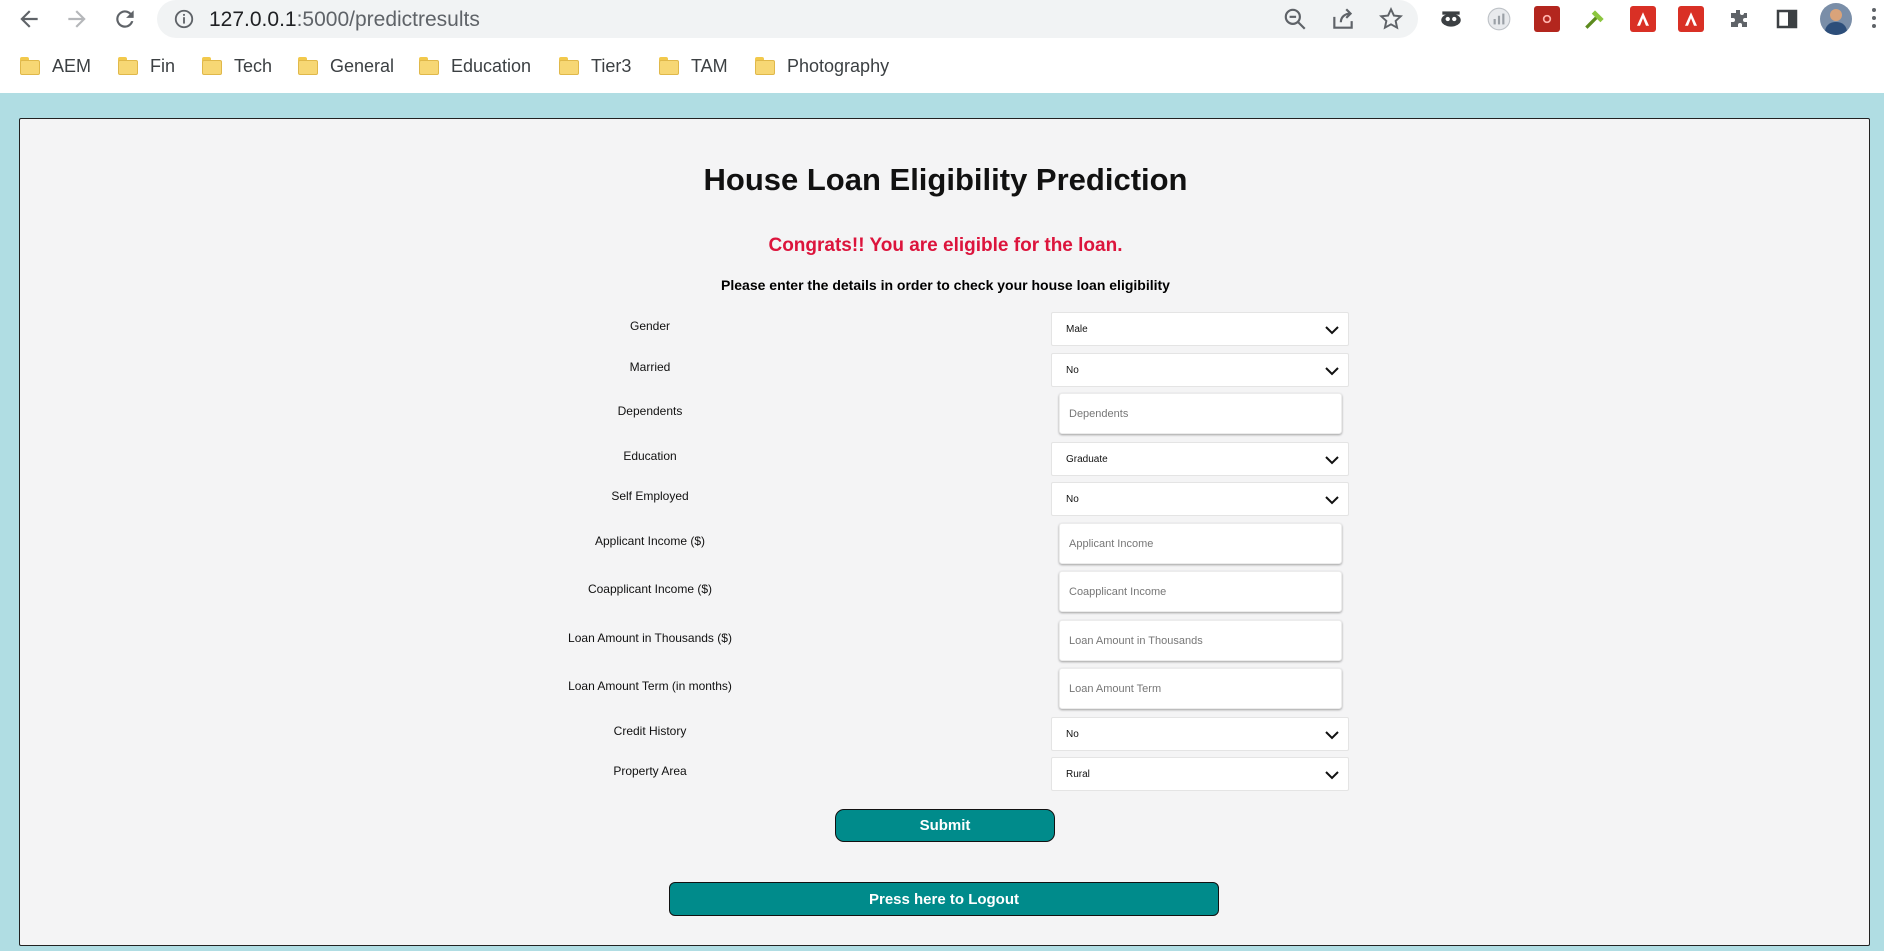  I want to click on married-label: Married, so click(650, 367).